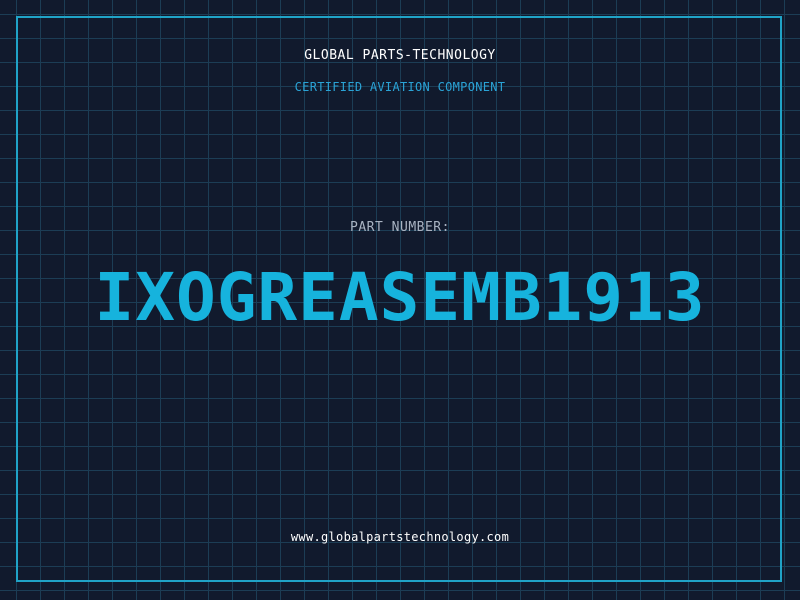  Describe the element at coordinates (400, 227) in the screenshot. I see `part-number-label: PART NUMBER:` at that location.